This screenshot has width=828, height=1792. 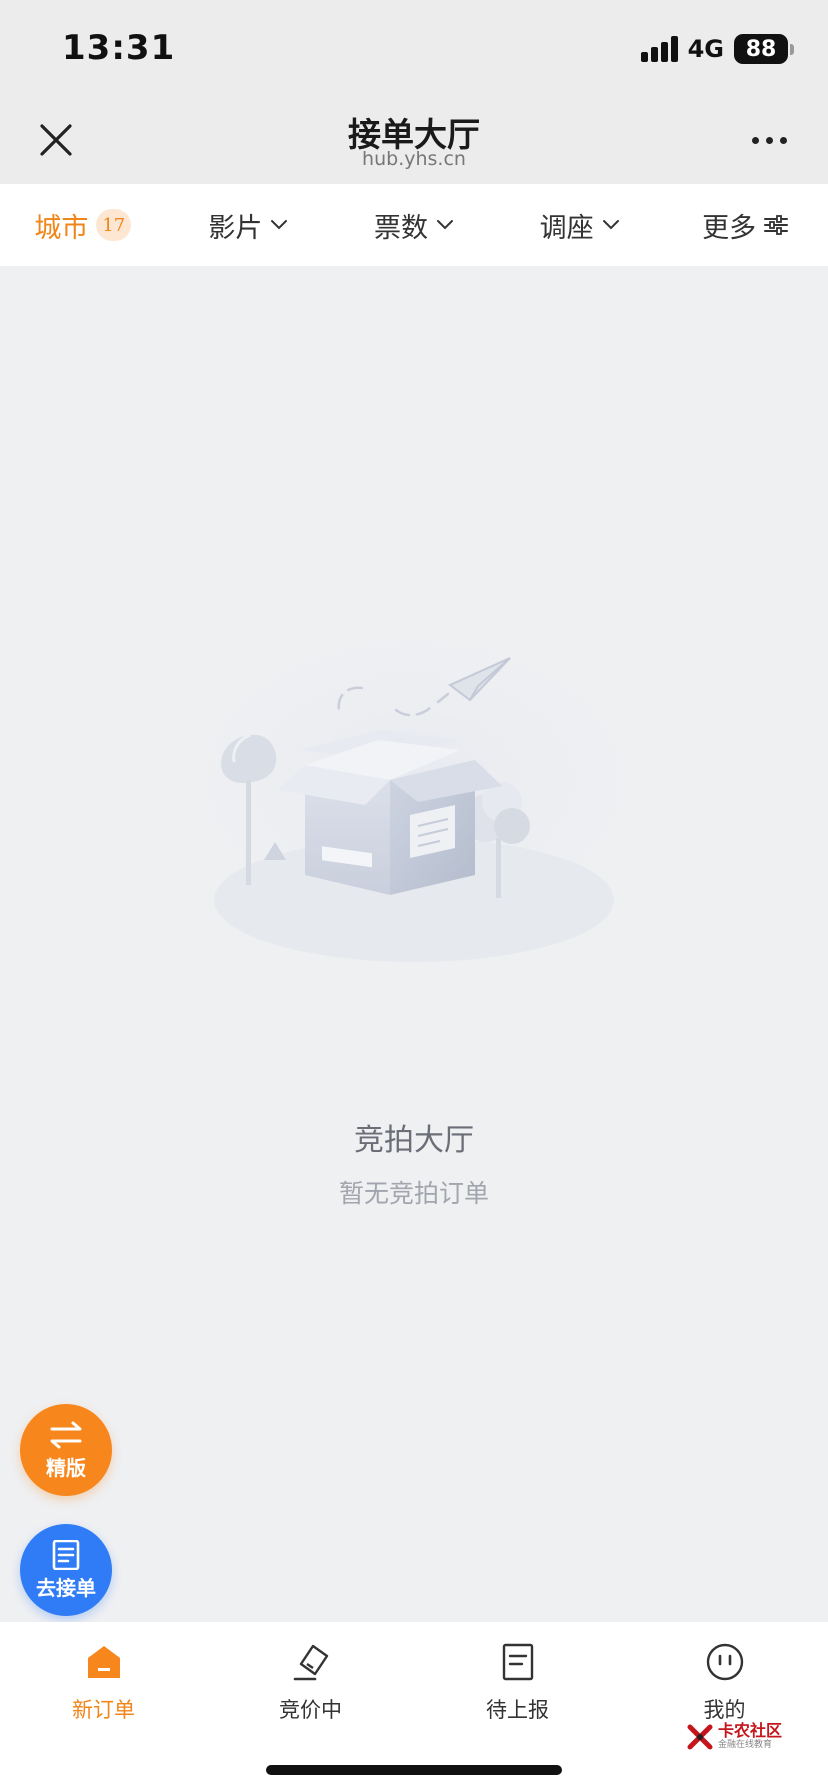 I want to click on filter-seat-change: 调座, so click(x=580, y=225).